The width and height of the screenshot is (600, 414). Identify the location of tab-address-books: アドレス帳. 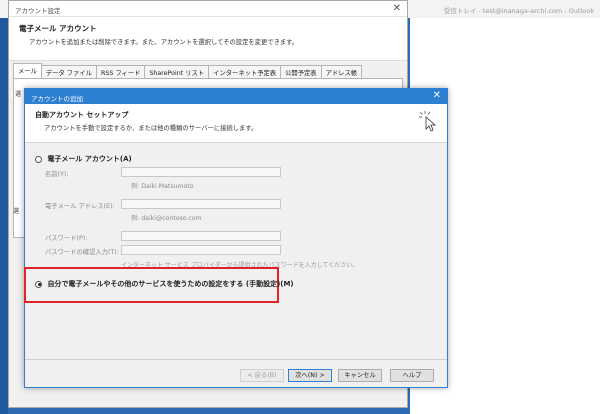
(341, 71).